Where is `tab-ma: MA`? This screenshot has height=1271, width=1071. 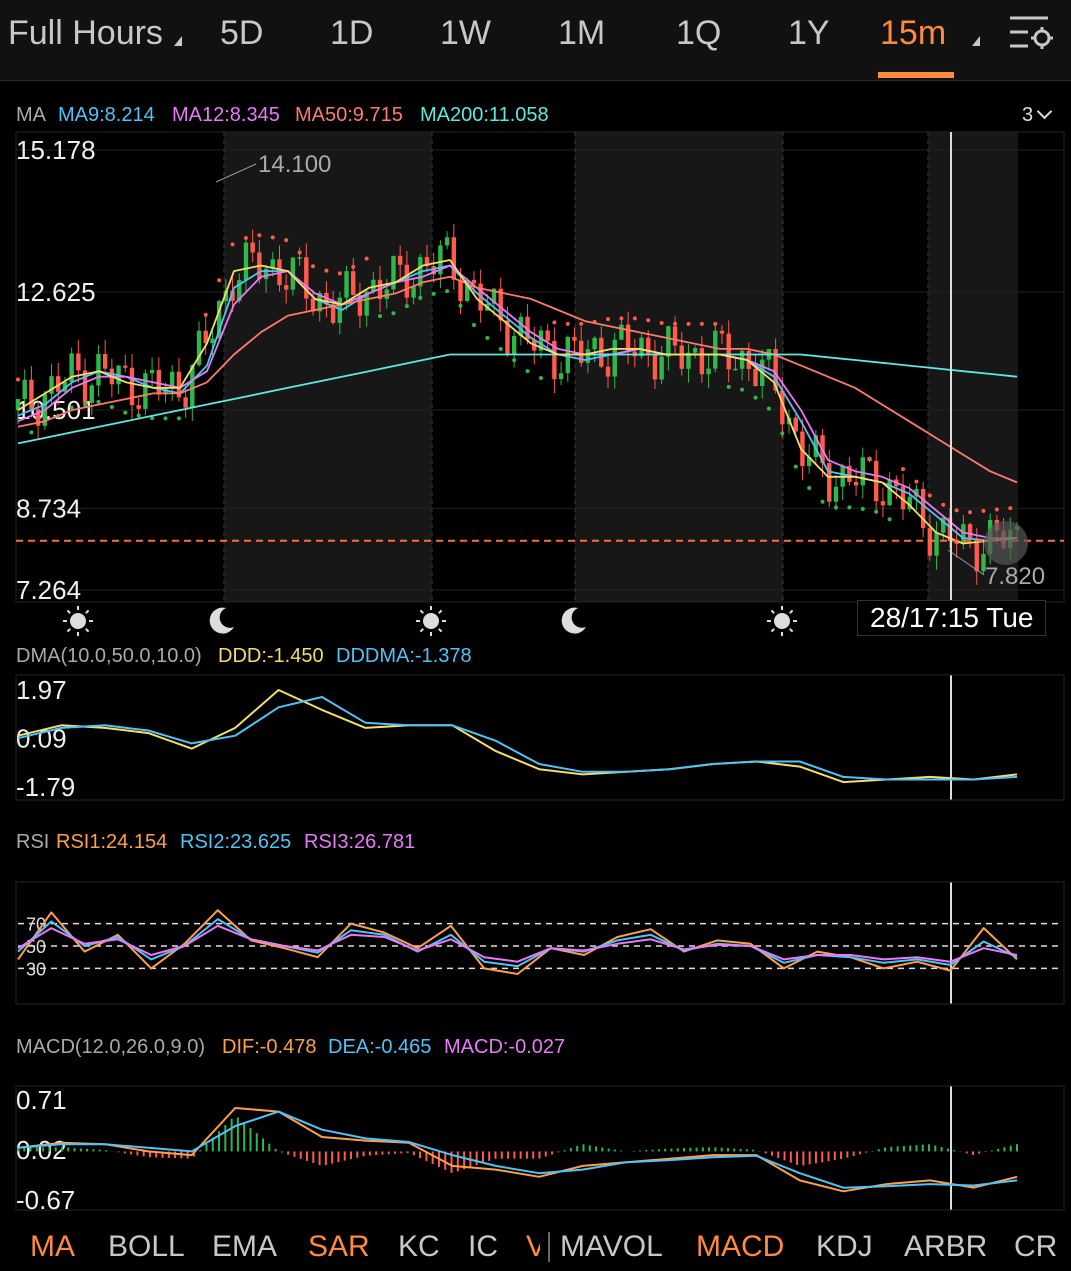 tab-ma: MA is located at coordinates (52, 1247).